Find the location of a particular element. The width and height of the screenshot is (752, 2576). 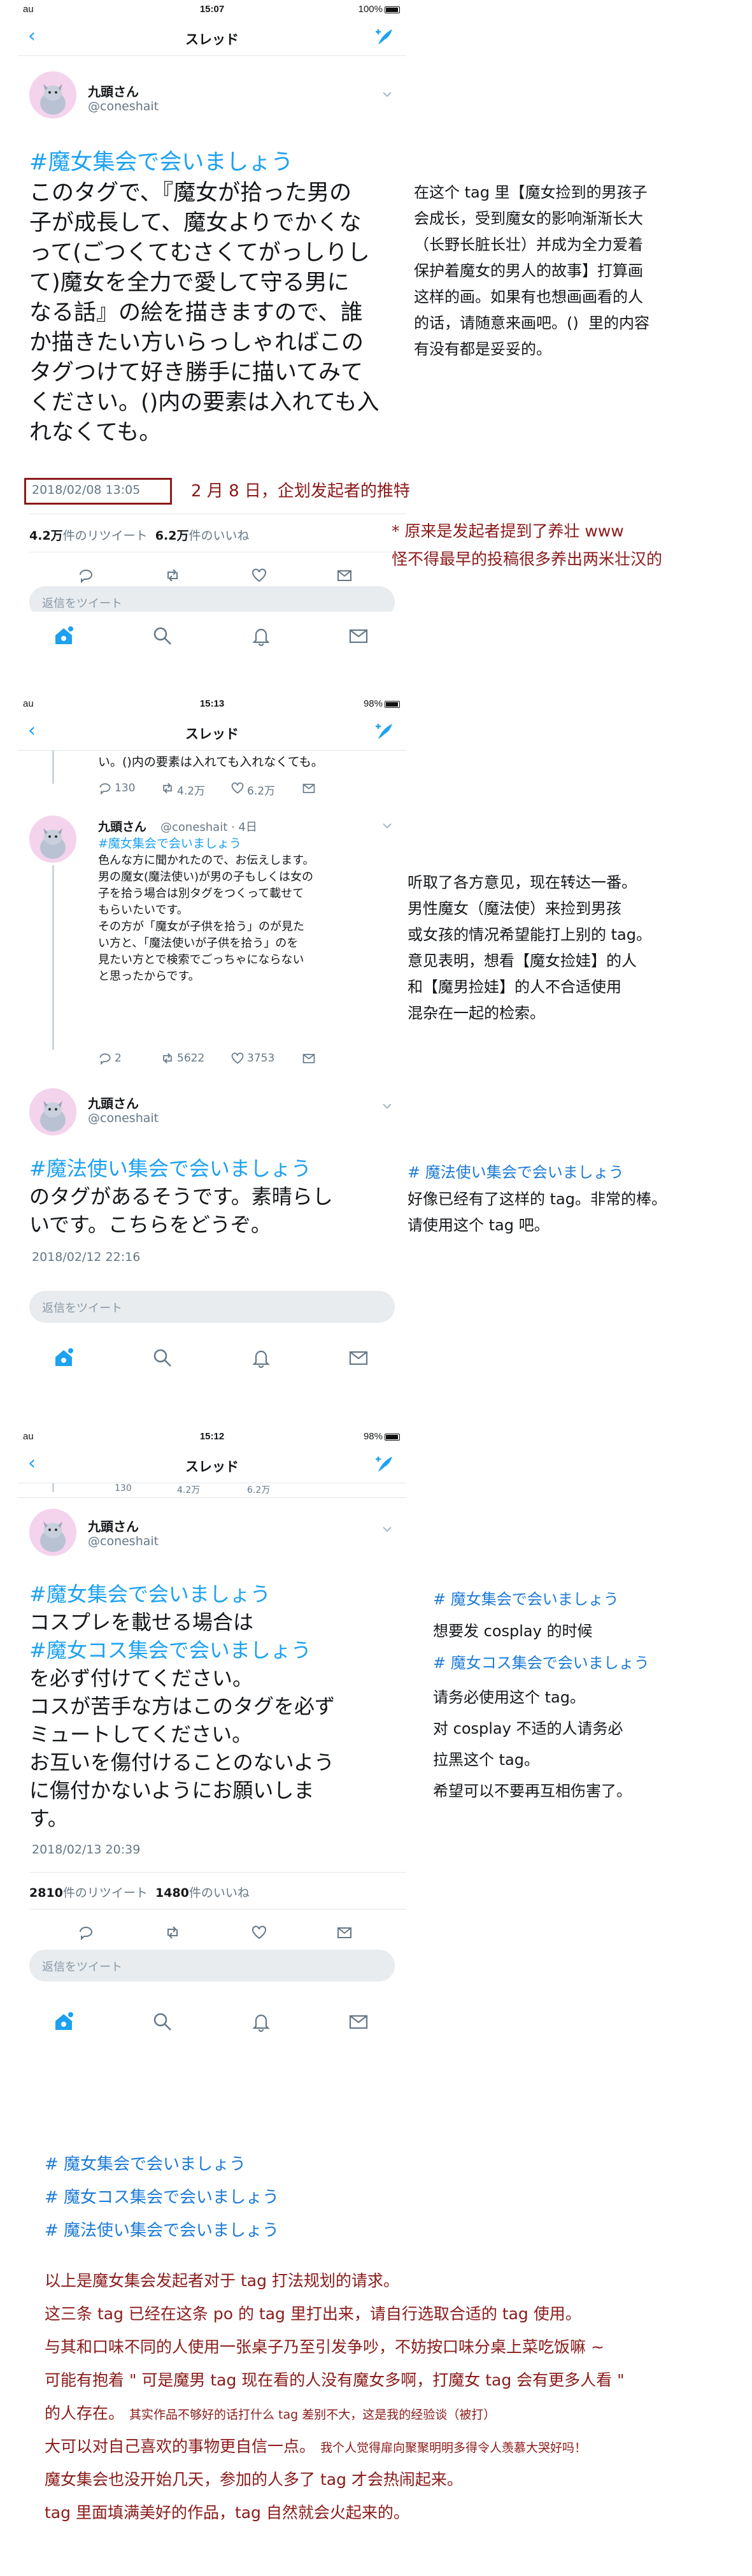

status-bar: au 15:12 98% is located at coordinates (212, 1436).